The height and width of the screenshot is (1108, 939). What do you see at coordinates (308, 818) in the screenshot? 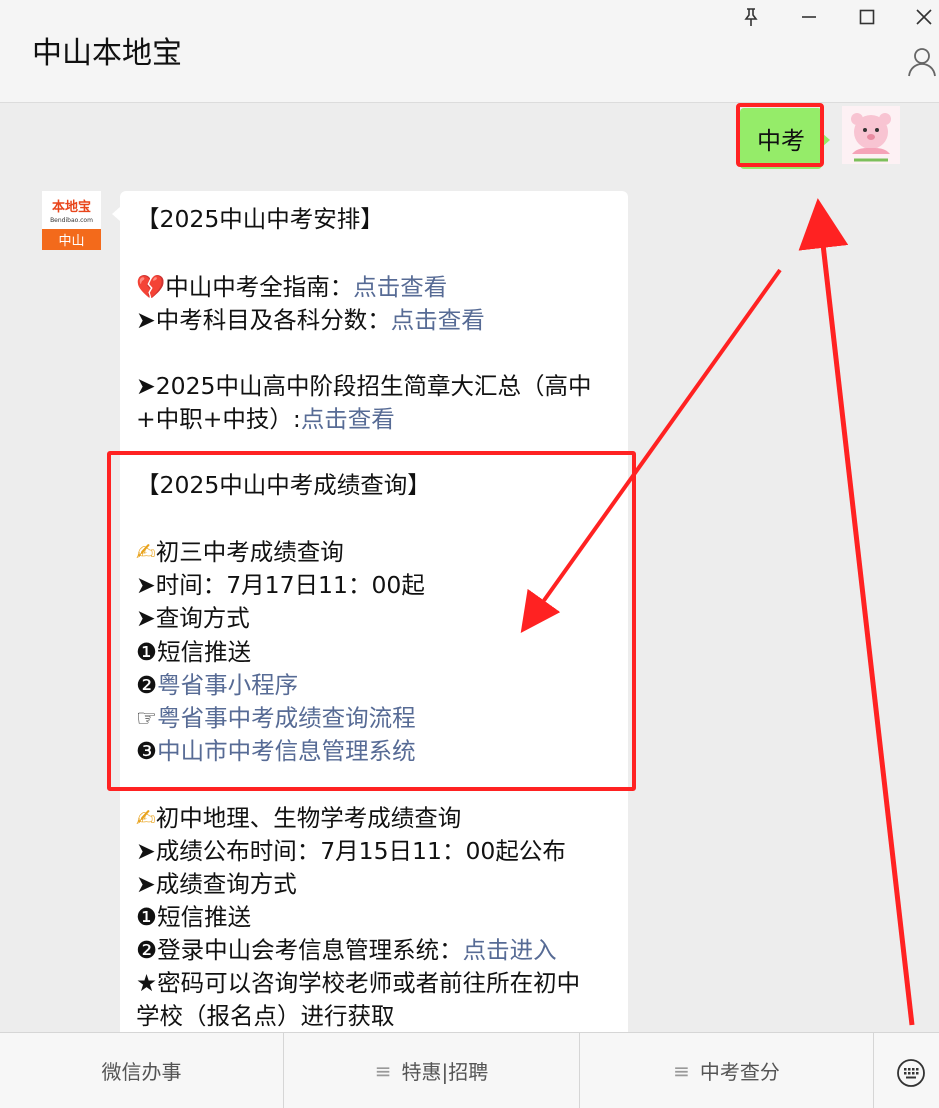
I see `line-text: 初中地理、生物学考成绩查询` at bounding box center [308, 818].